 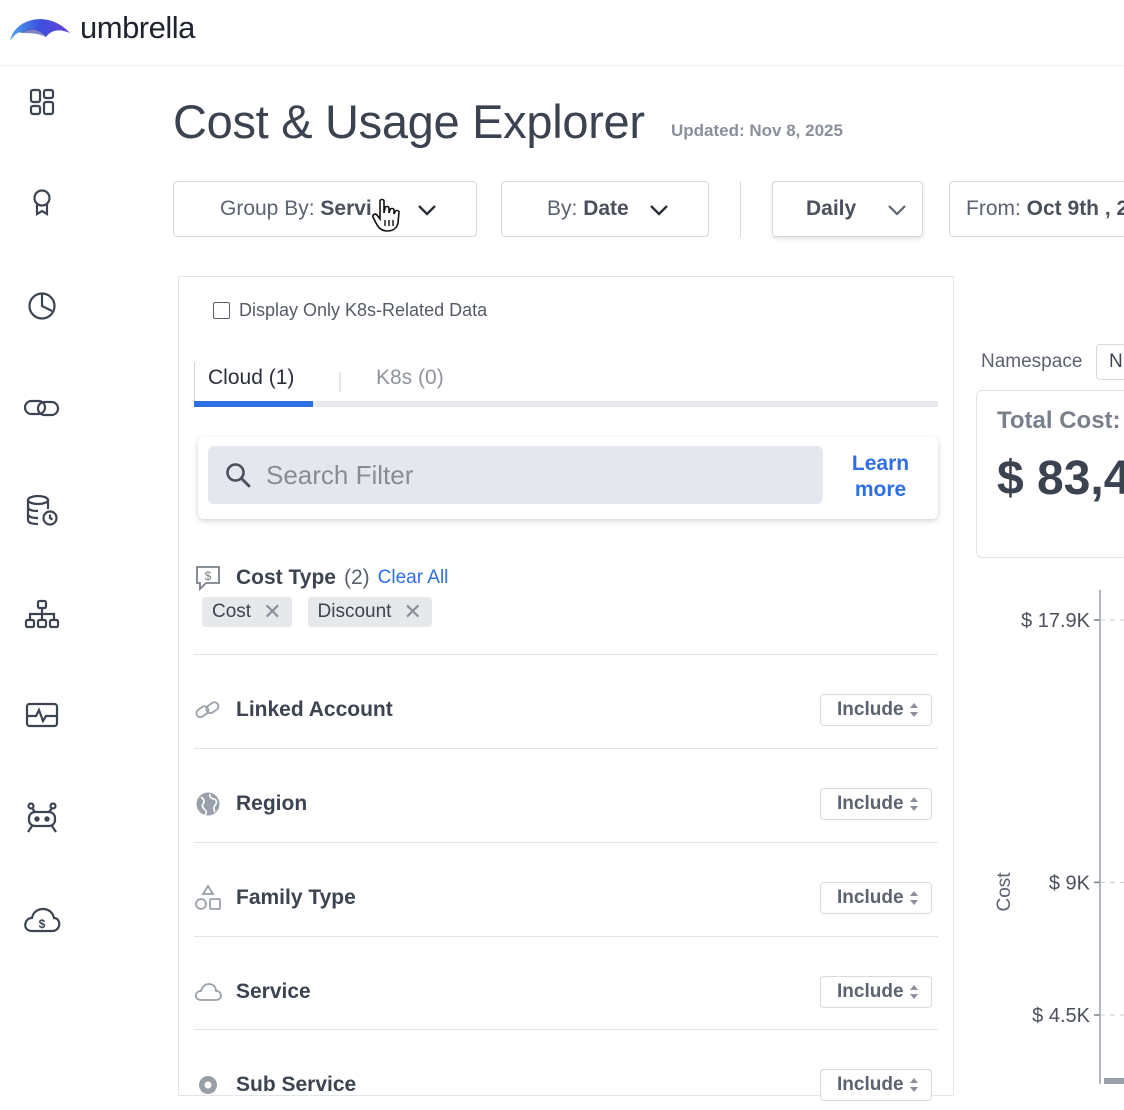 What do you see at coordinates (1061, 1016) in the screenshot?
I see `y-tick-label: $ 4.5K` at bounding box center [1061, 1016].